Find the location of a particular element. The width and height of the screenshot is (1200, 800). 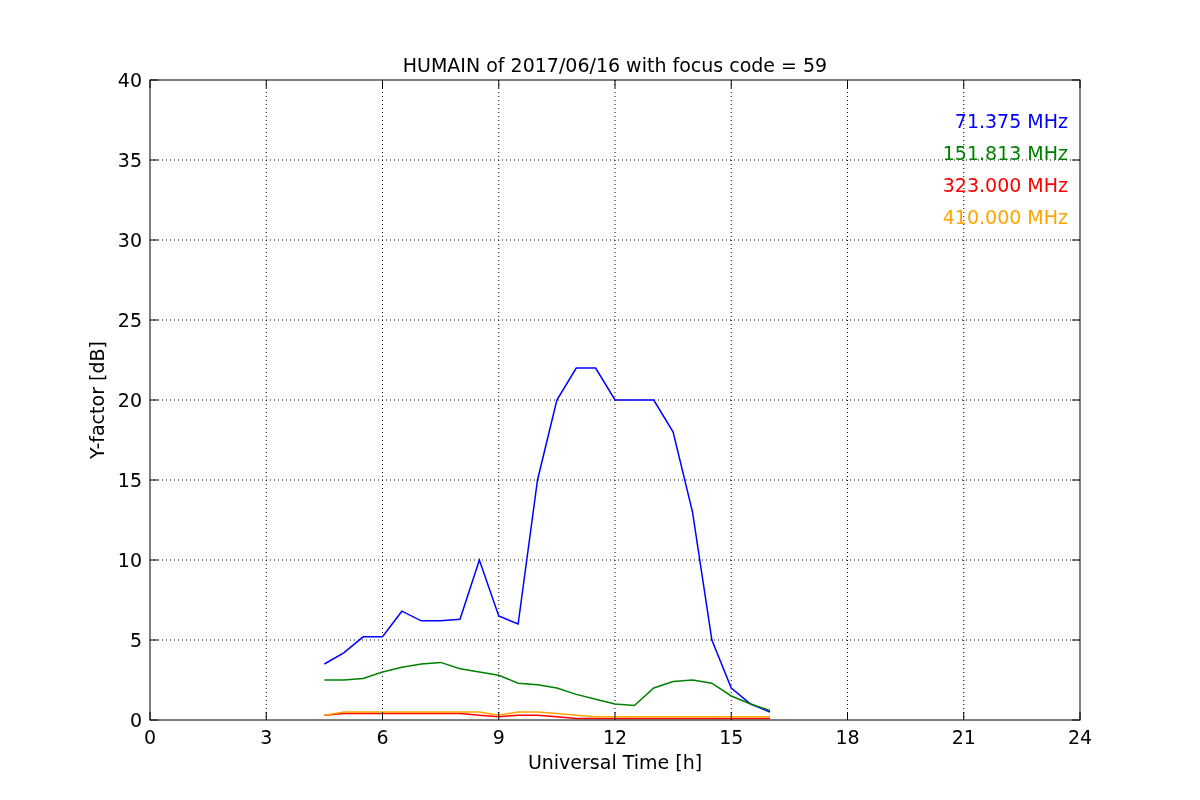

legend-label: 71.375 MHz is located at coordinates (1011, 121).